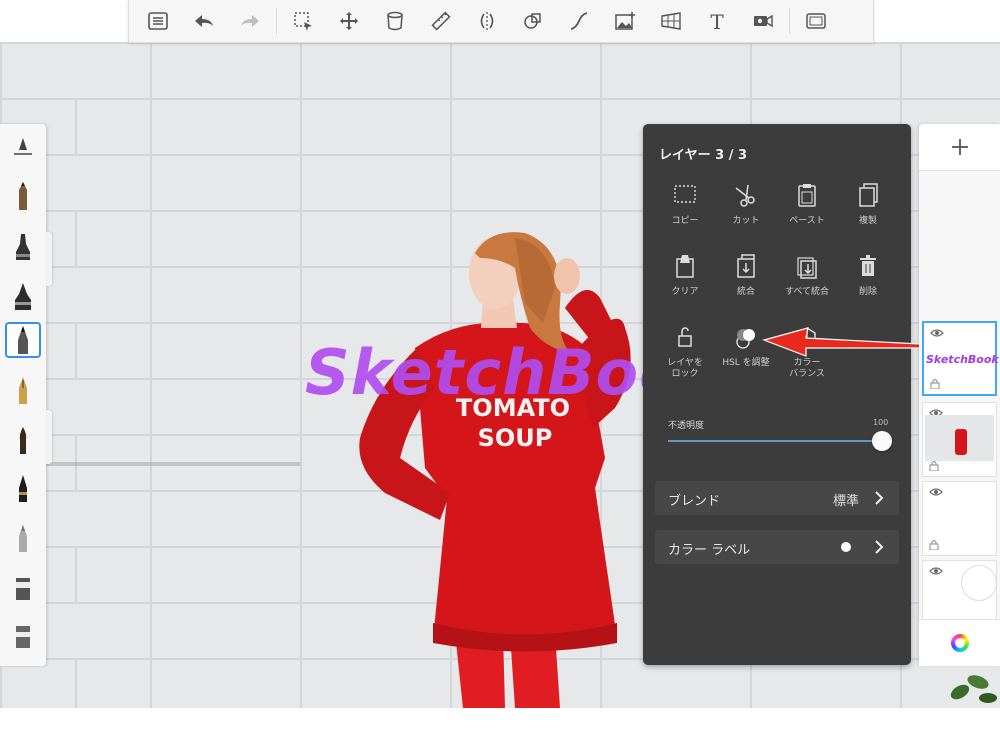 This screenshot has height=750, width=1000. I want to click on merge-action: 統合, so click(746, 272).